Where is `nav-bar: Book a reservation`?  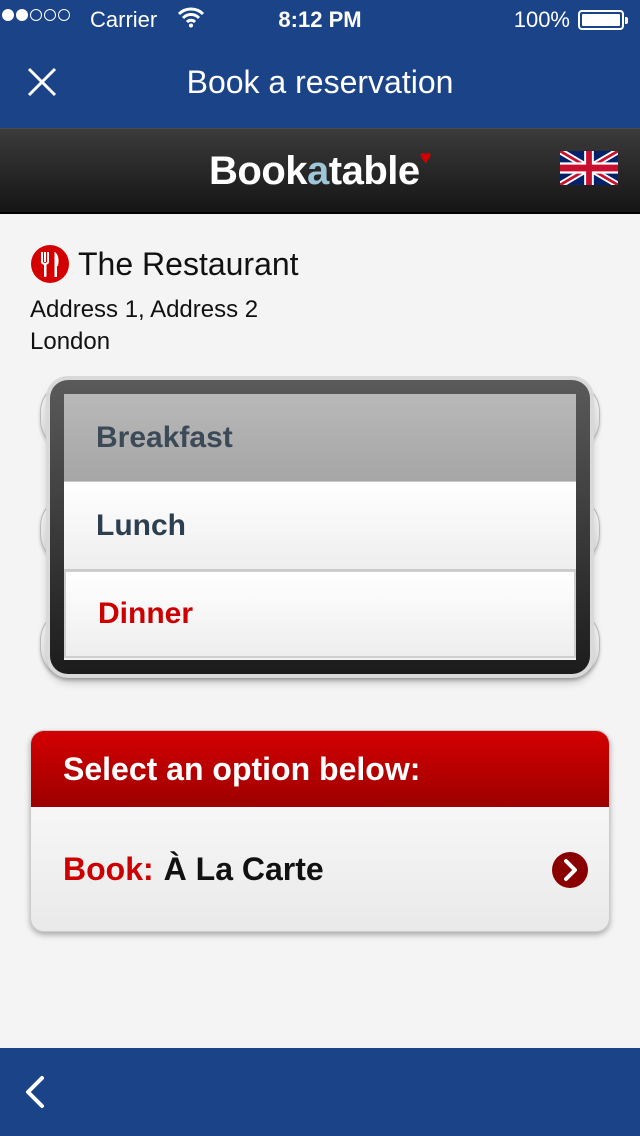 nav-bar: Book a reservation is located at coordinates (320, 84).